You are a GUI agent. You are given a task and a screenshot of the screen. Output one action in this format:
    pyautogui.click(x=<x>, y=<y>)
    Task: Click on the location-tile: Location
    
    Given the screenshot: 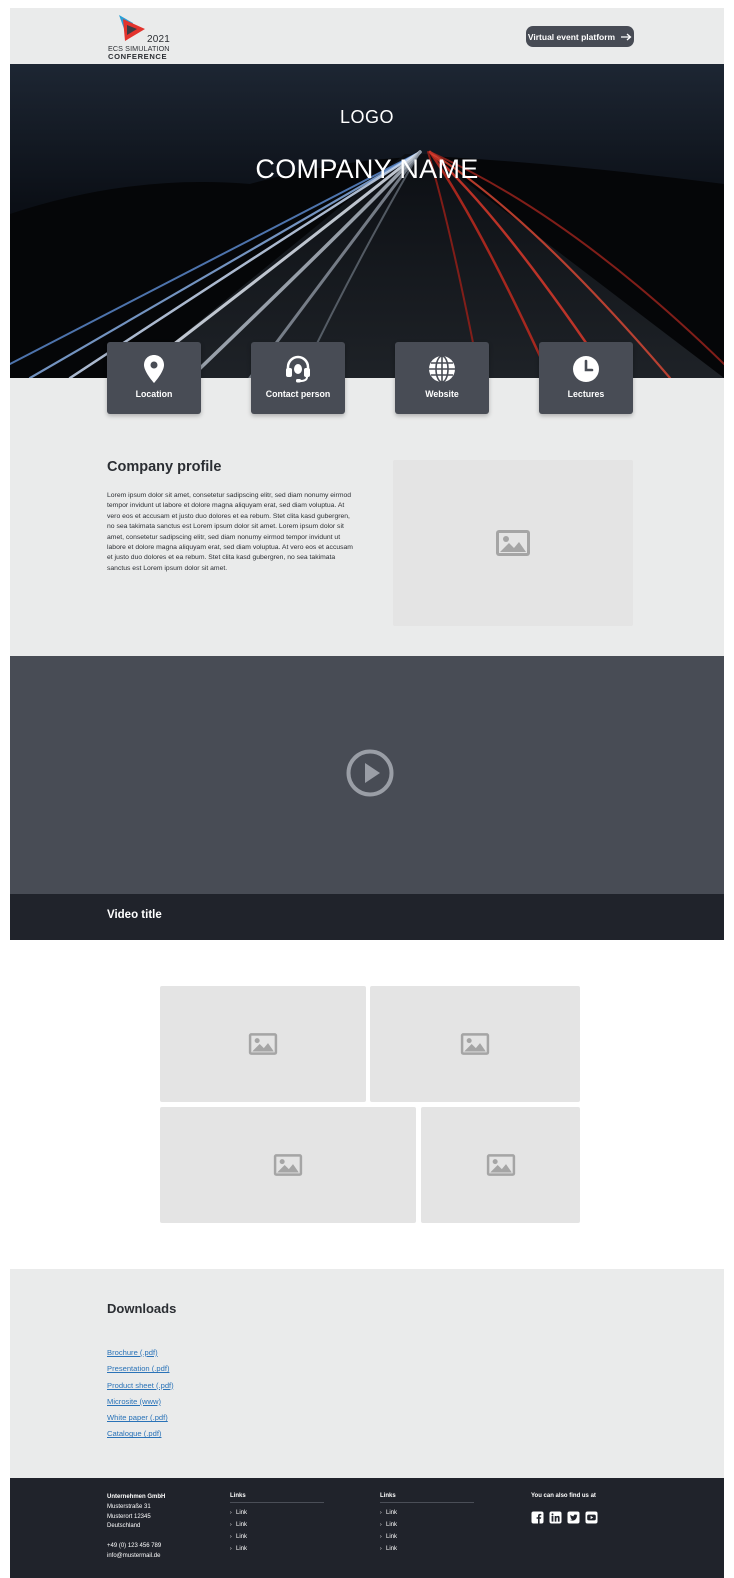 What is the action you would take?
    pyautogui.click(x=154, y=378)
    